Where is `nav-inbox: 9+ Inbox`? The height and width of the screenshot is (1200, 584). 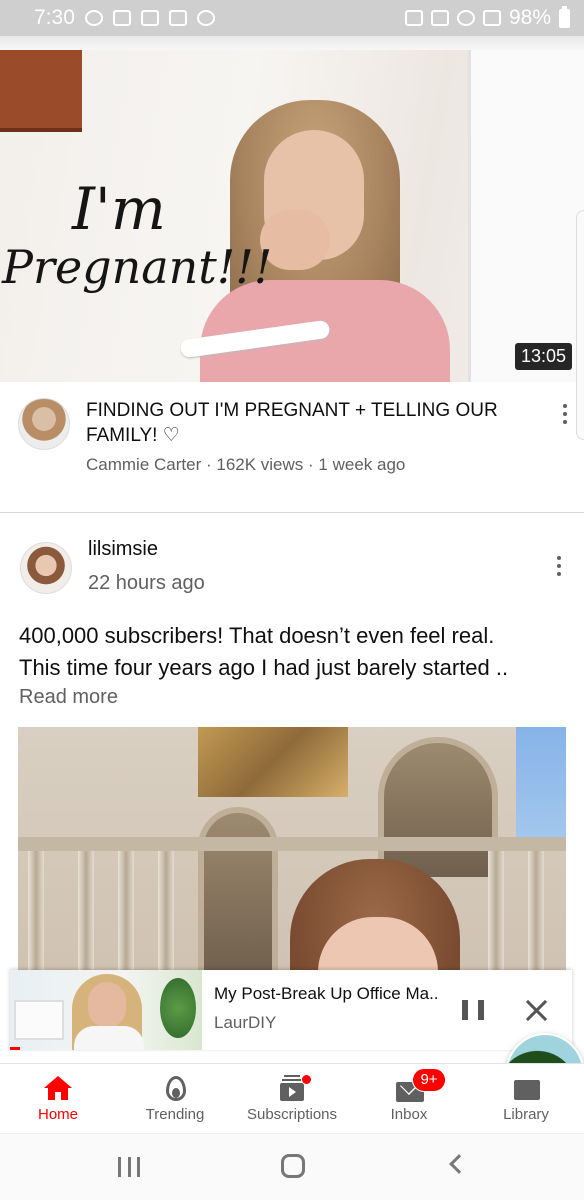
nav-inbox: 9+ Inbox is located at coordinates (409, 1099).